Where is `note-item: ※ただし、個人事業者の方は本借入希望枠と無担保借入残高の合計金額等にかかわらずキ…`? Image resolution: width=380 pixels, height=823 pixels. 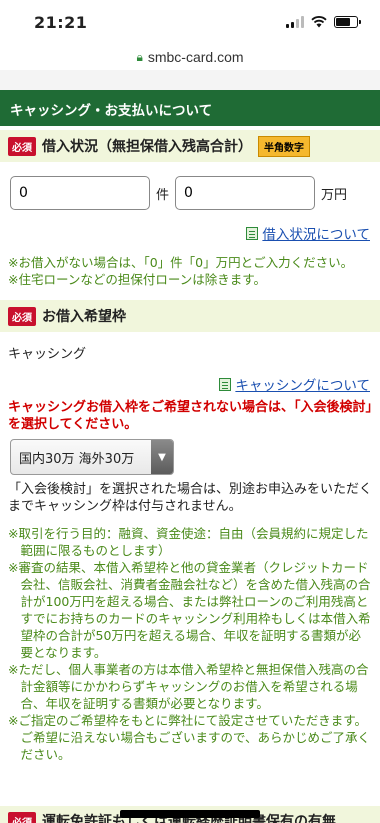 note-item: ※ただし、個人事業者の方は本借入希望枠と無担保借入残高の合計金額等にかかわらずキ… is located at coordinates (188, 686).